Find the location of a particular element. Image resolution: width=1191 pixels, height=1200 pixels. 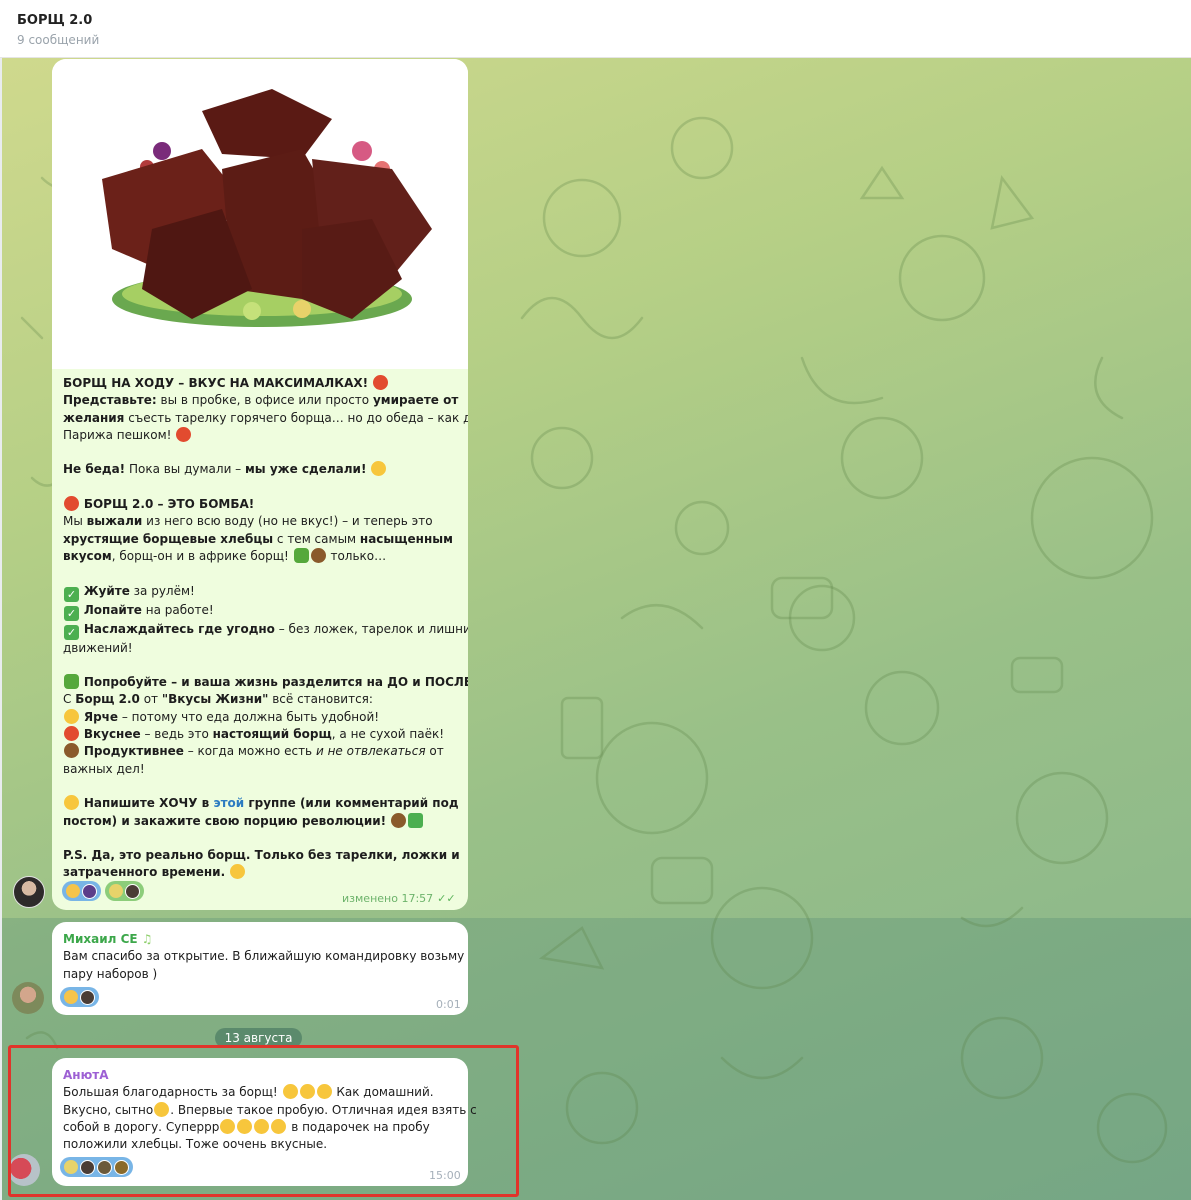

post-line: вкусом is located at coordinates (87, 555).